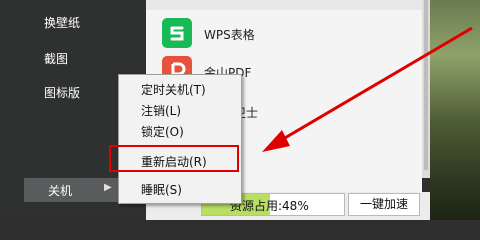 This screenshot has width=480, height=240. I want to click on annotation-highlight-box, so click(174, 158).